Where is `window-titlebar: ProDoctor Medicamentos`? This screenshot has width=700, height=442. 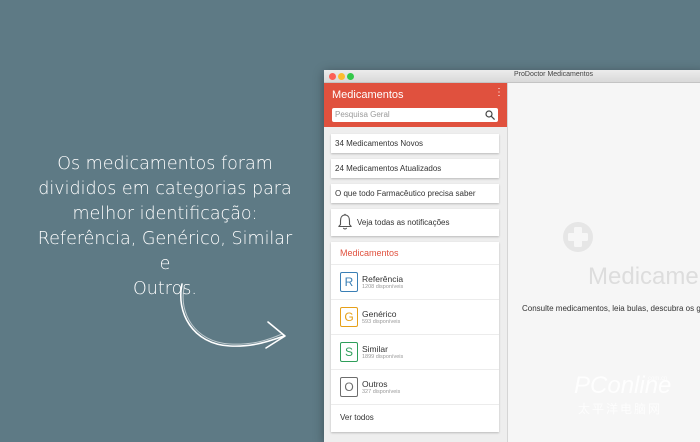 window-titlebar: ProDoctor Medicamentos is located at coordinates (512, 76).